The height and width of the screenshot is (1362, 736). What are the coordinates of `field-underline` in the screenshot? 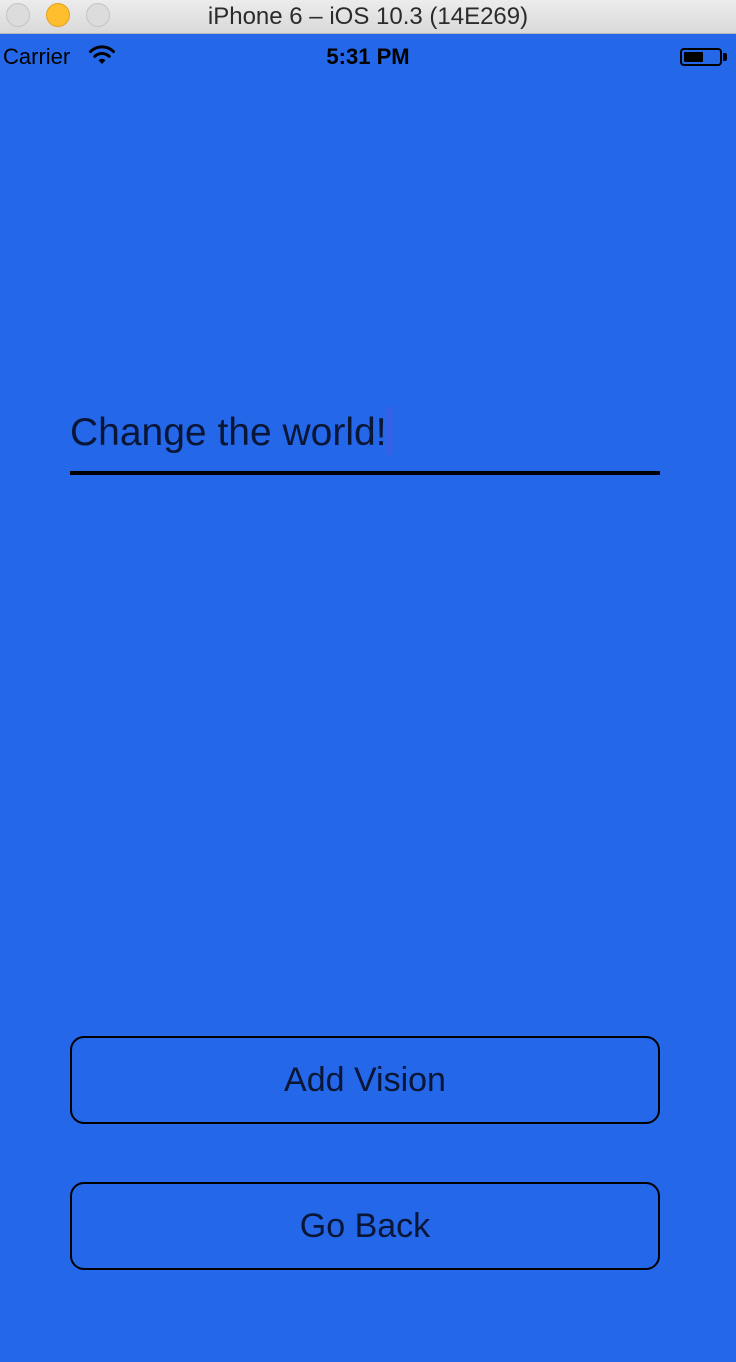 It's located at (365, 473).